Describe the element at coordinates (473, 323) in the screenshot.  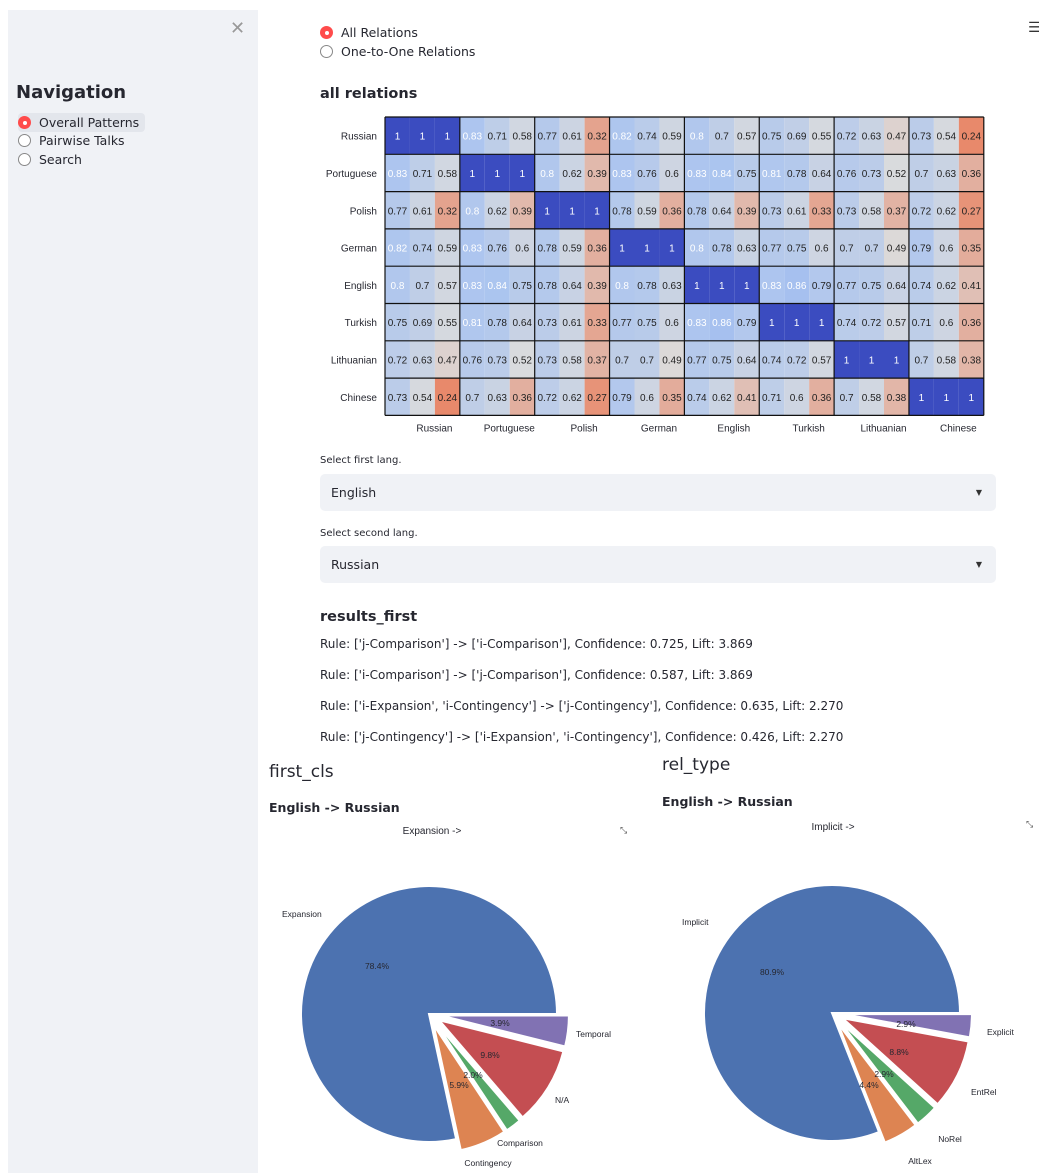
I see `heatmap-cell-label: 0.81` at that location.